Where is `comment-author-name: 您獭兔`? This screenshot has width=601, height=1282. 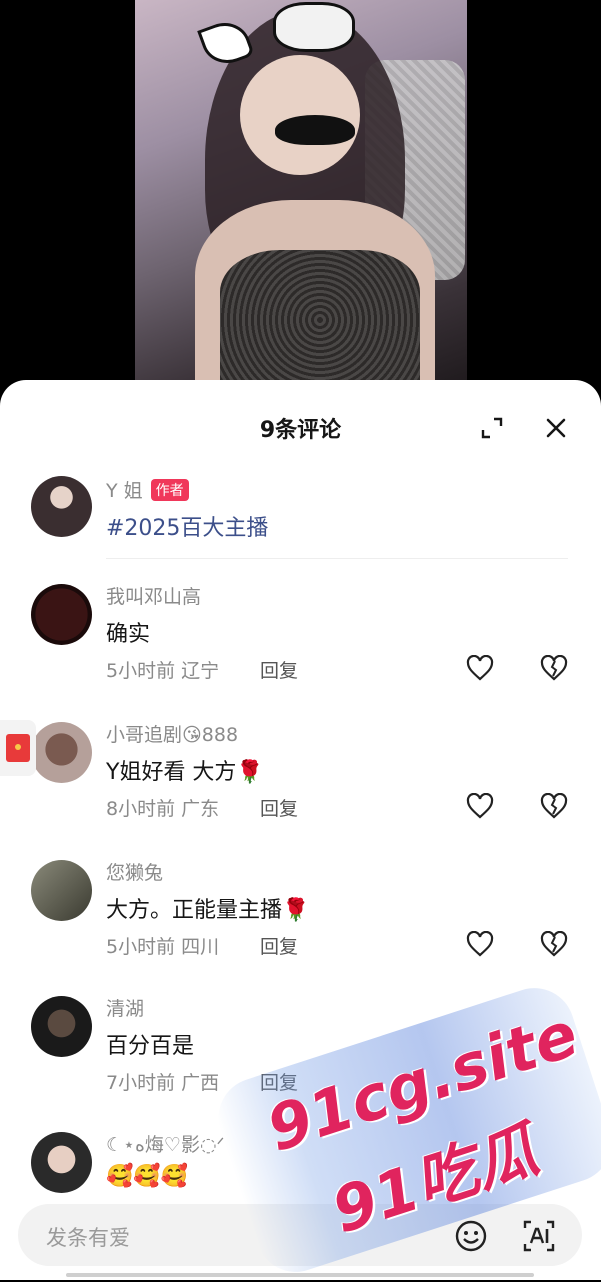
comment-author-name: 您獭兔 is located at coordinates (134, 871).